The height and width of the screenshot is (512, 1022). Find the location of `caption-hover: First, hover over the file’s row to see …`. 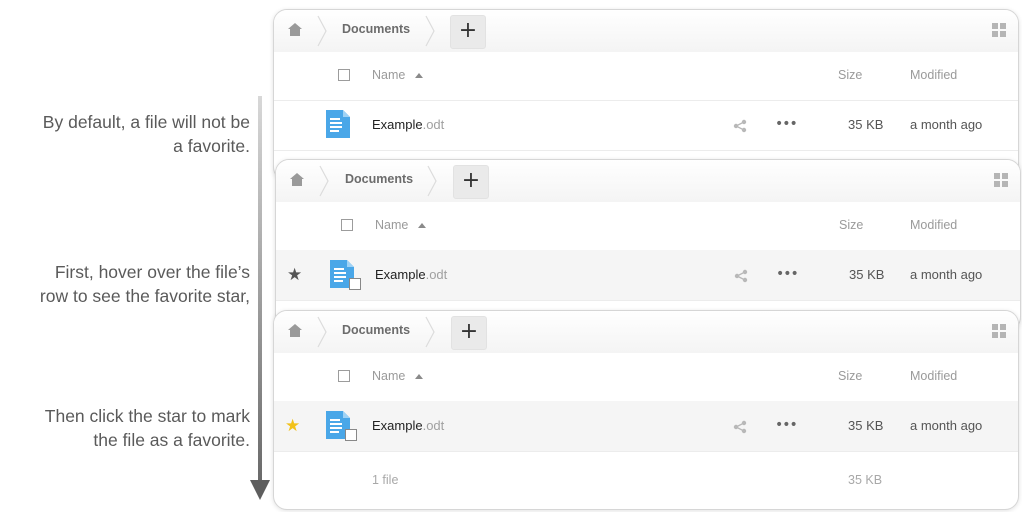

caption-hover: First, hover over the file’s row to see … is located at coordinates (125, 284).